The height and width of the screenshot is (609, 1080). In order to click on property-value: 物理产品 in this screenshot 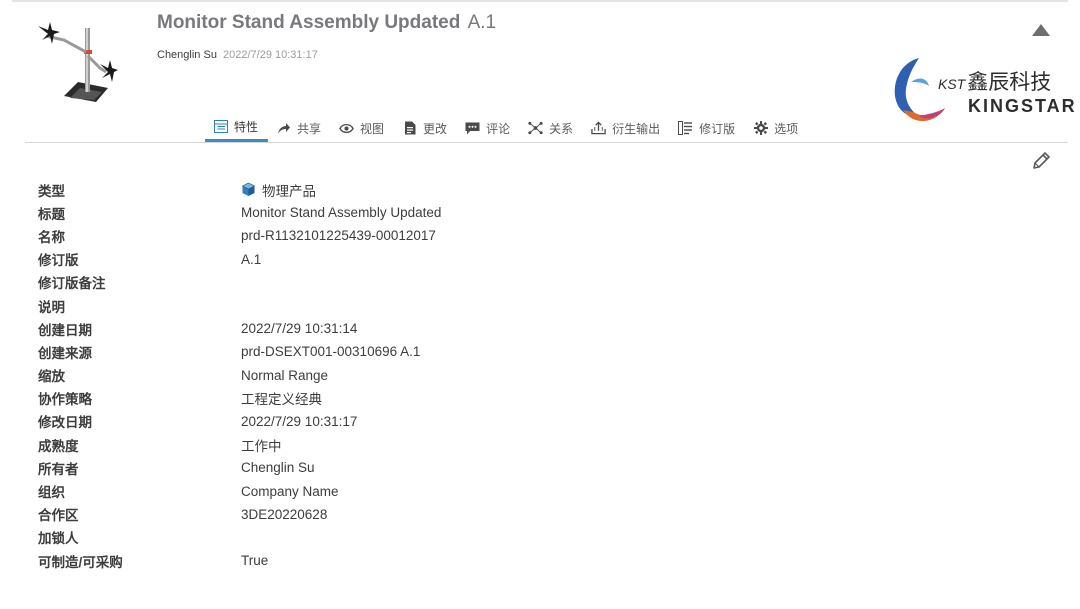, I will do `click(278, 190)`.